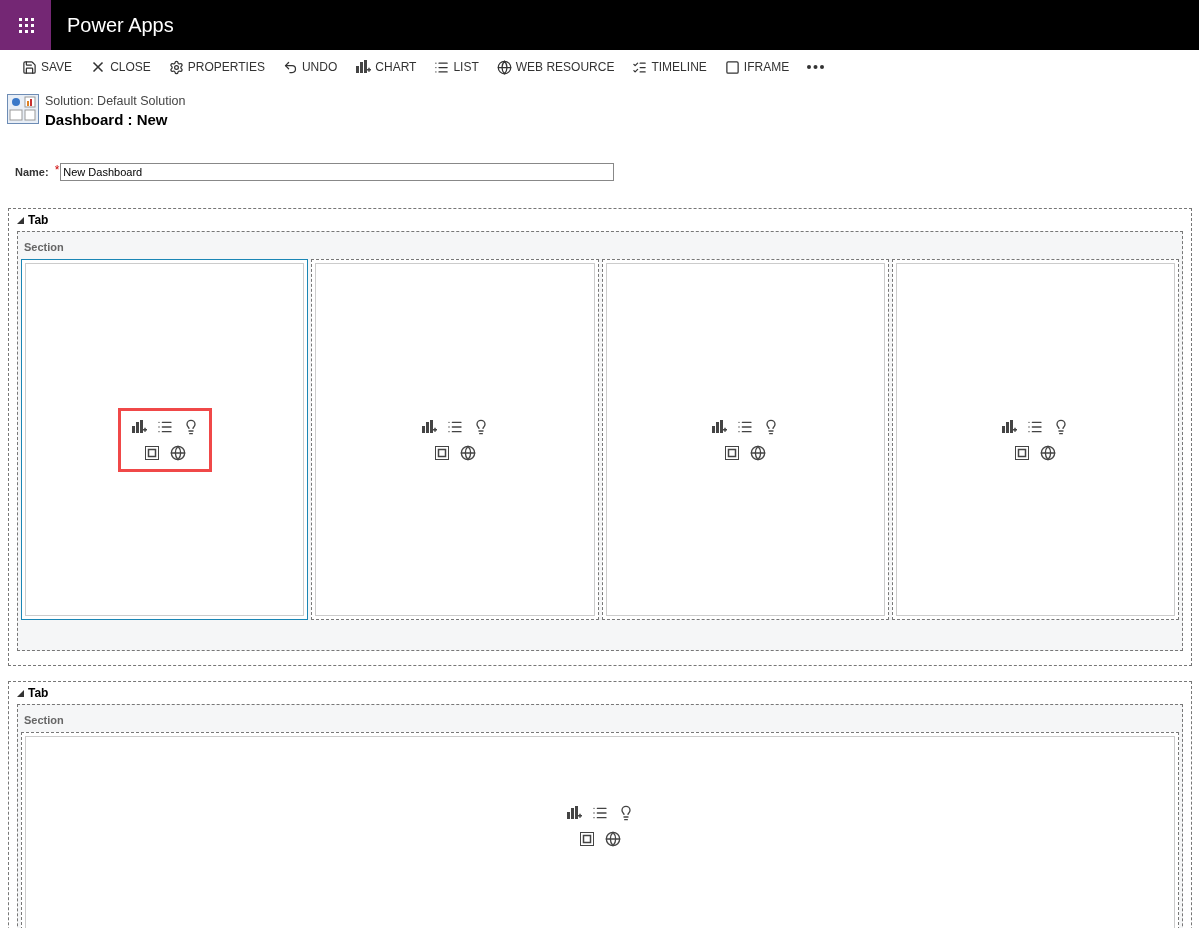 The width and height of the screenshot is (1199, 928). I want to click on close-button: CLOSE, so click(120, 67).